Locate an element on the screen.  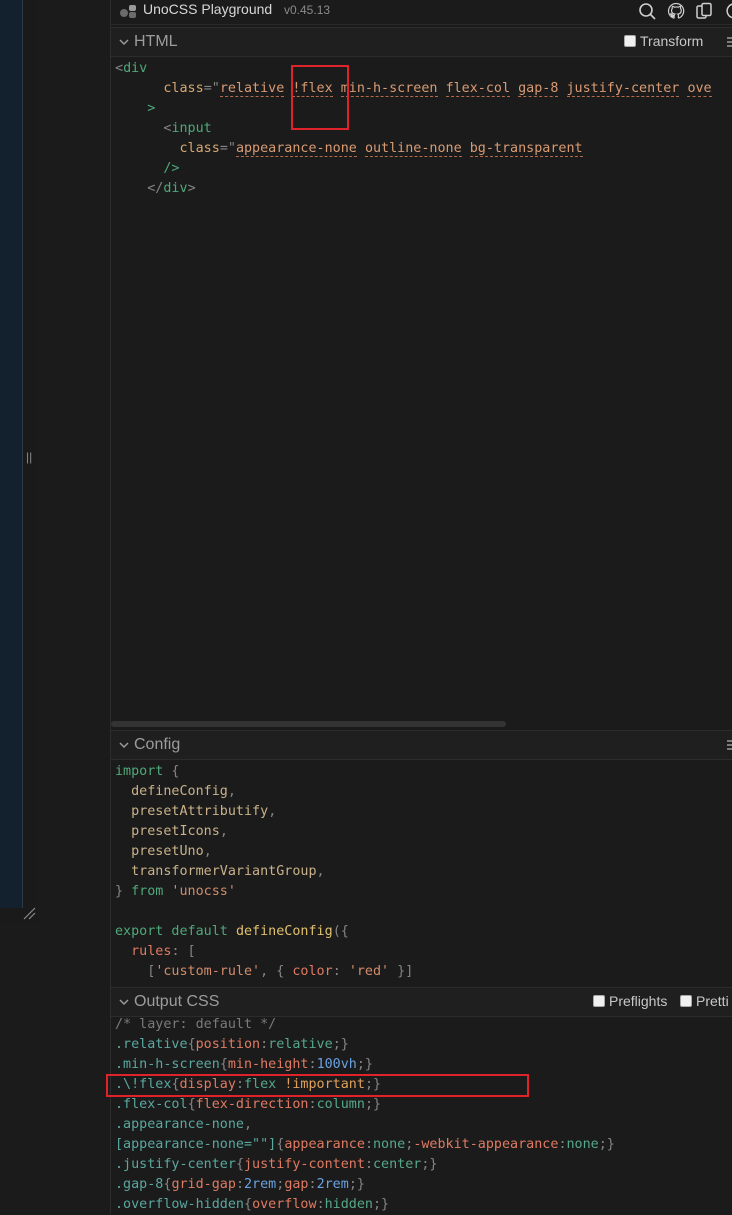
preflights-checkbox-box is located at coordinates (599, 1001).